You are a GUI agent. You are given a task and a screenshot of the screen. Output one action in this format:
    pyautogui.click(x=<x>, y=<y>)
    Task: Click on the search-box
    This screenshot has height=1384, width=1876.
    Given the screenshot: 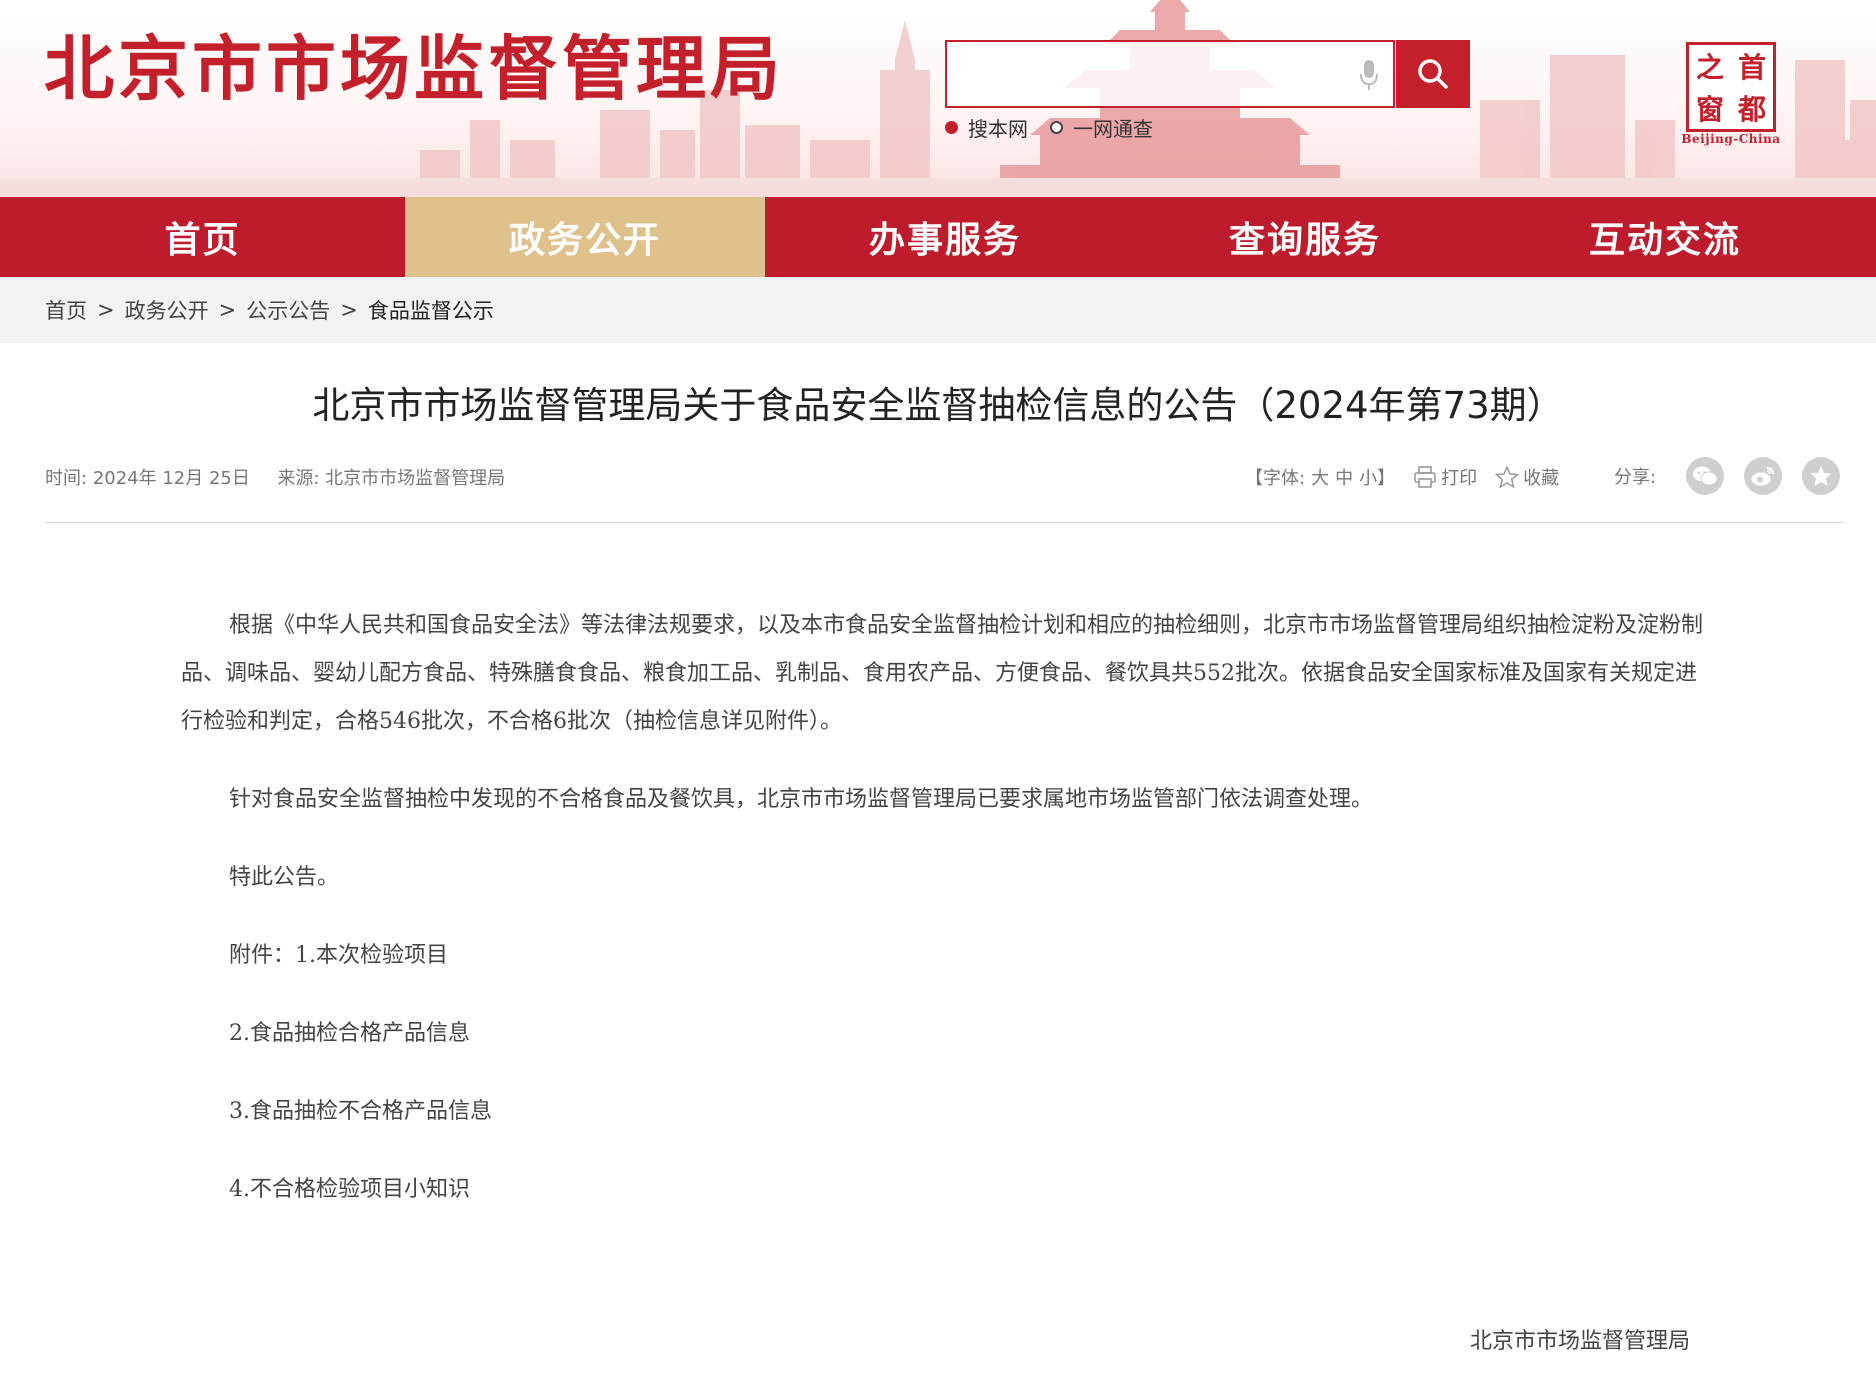 What is the action you would take?
    pyautogui.click(x=1170, y=74)
    